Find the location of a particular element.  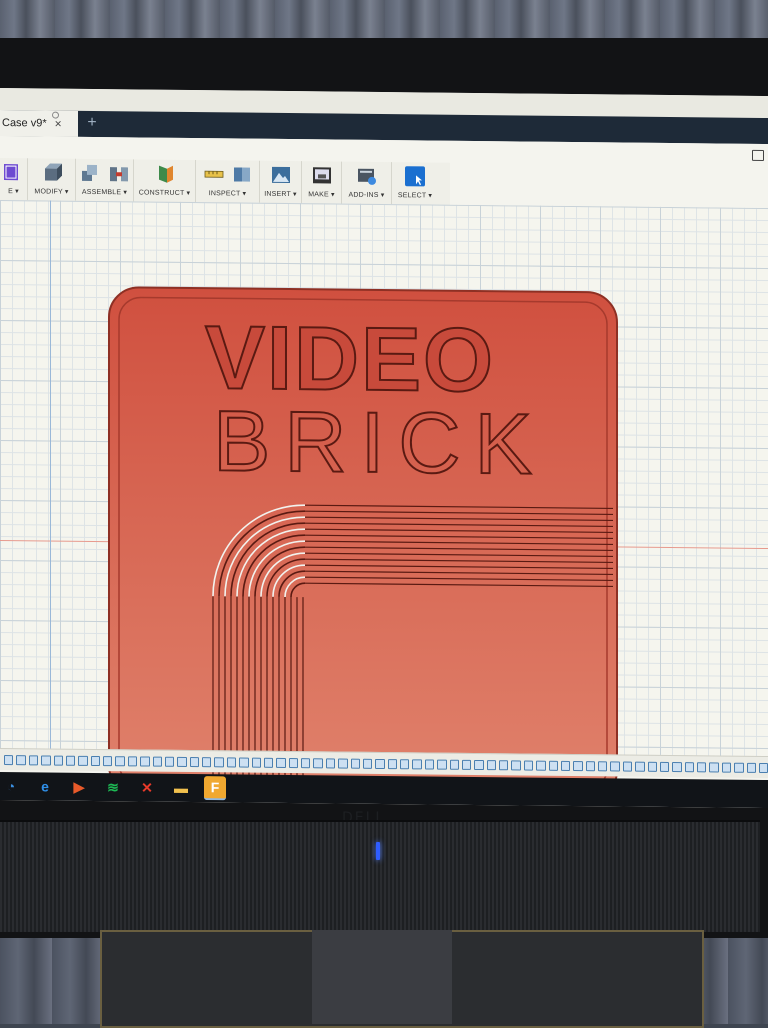

3d-print-icon is located at coordinates (322, 175).